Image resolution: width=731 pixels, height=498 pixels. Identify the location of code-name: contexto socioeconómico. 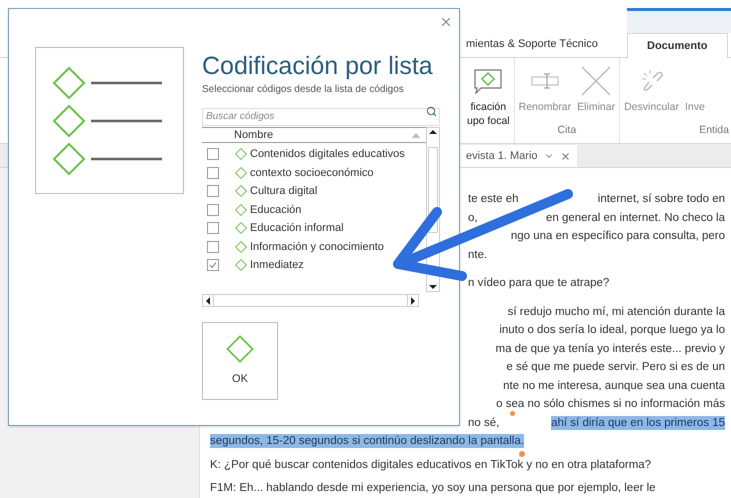
(312, 172).